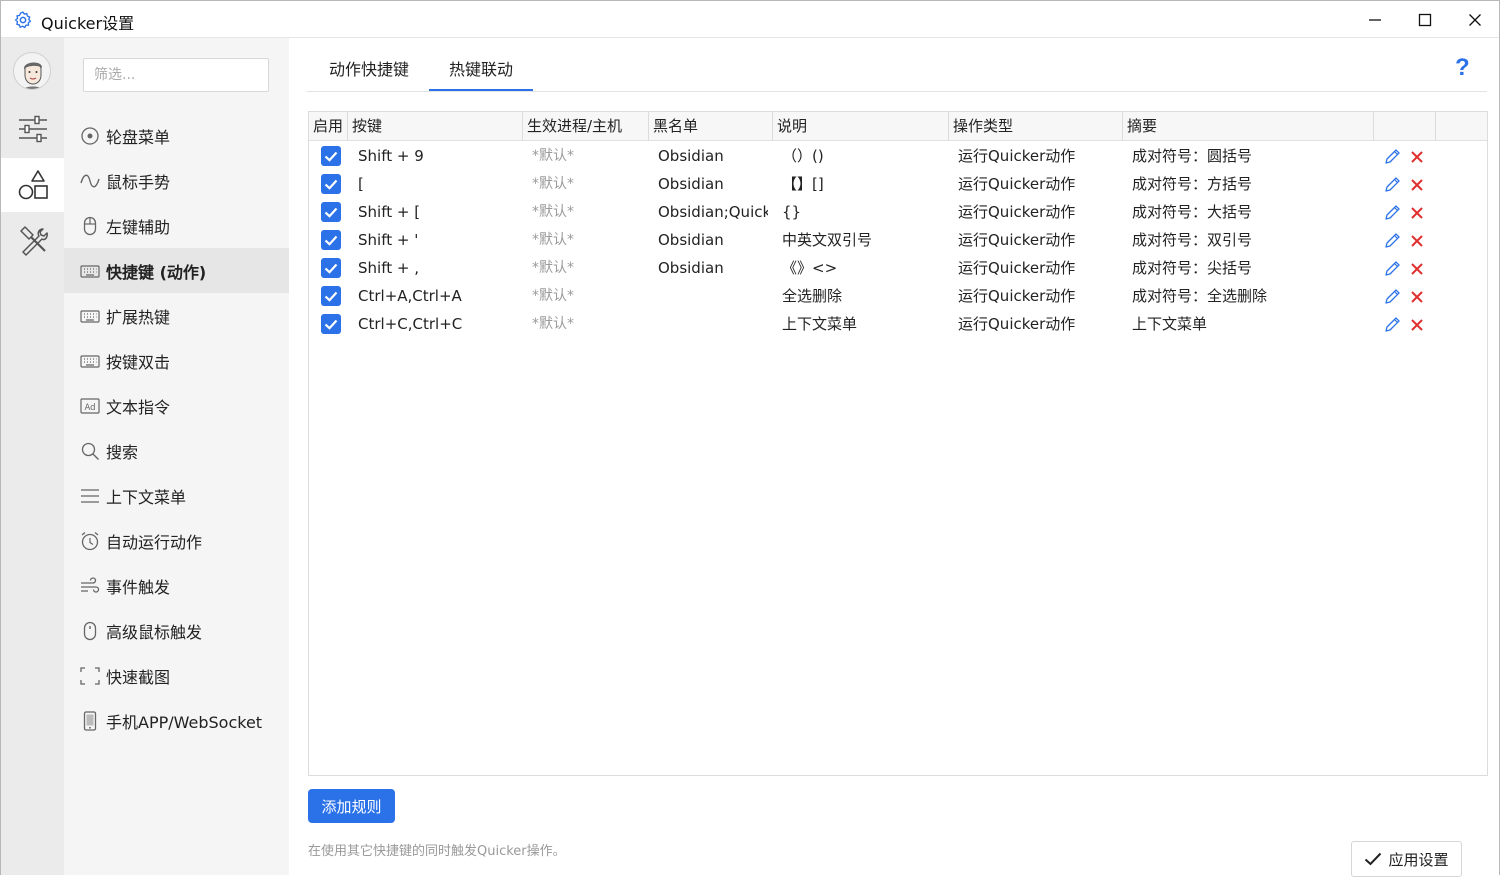  What do you see at coordinates (586, 126) in the screenshot?
I see `column-header-process: 生效进程/主机` at bounding box center [586, 126].